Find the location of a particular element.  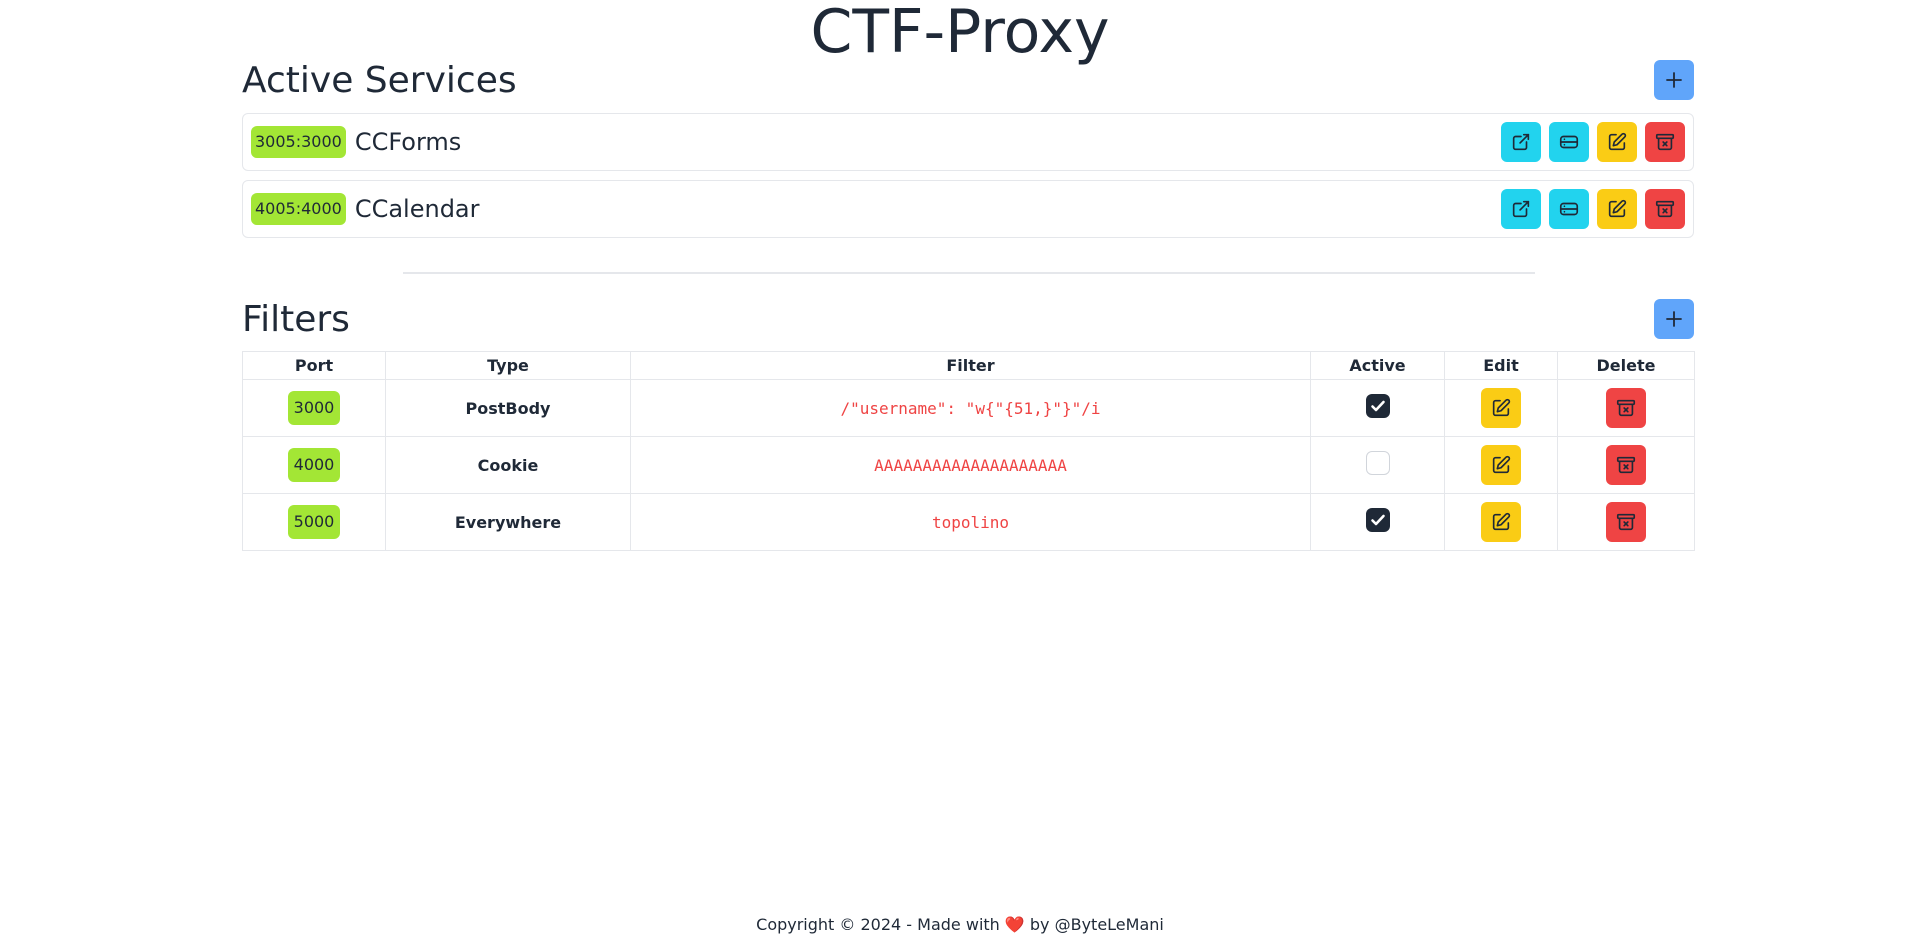

filter-port-badge: 4000 is located at coordinates (314, 465).